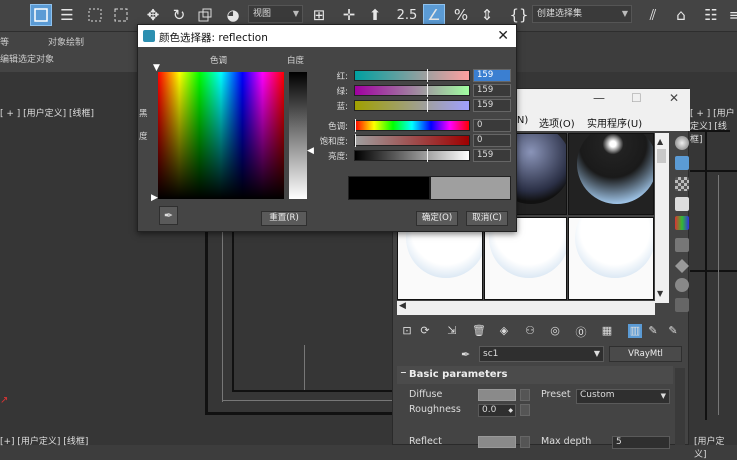  Describe the element at coordinates (310, 151) in the screenshot. I see `whiteness-marker-icon: ◀` at that location.